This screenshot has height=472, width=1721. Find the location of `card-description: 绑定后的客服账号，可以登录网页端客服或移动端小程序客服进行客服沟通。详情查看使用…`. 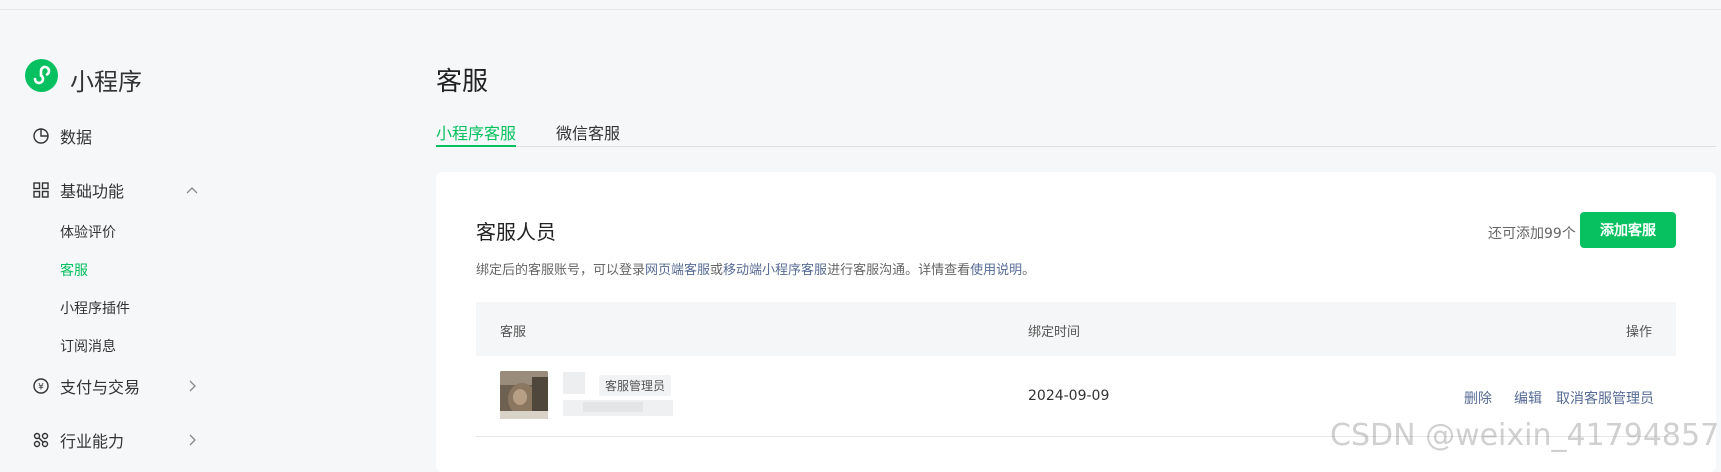

card-description: 绑定后的客服账号，可以登录网页端客服或移动端小程序客服进行客服沟通。详情查看使用… is located at coordinates (755, 268).